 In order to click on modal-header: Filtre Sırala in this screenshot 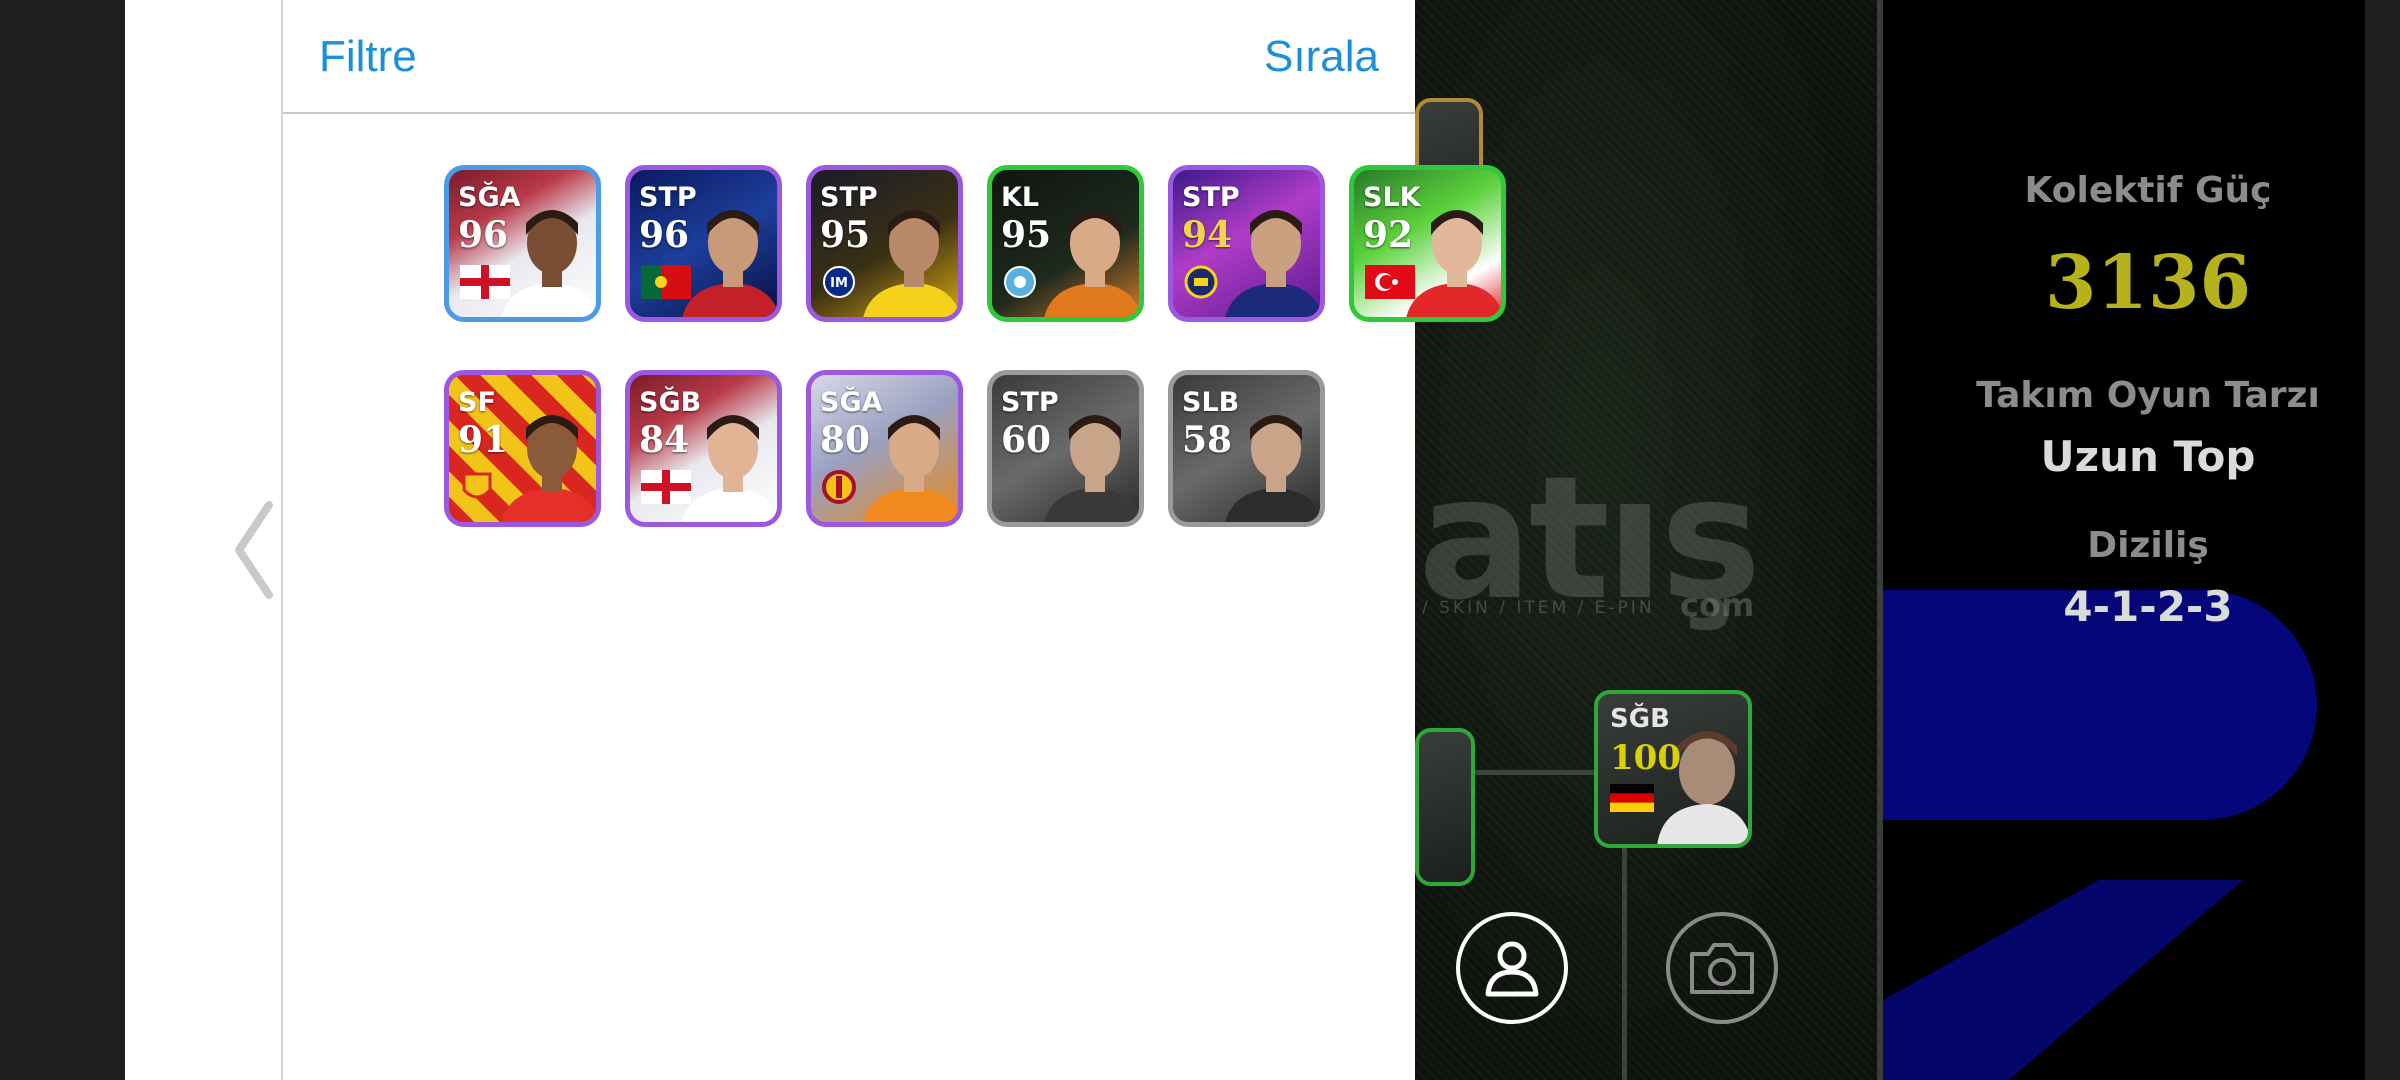, I will do `click(849, 57)`.